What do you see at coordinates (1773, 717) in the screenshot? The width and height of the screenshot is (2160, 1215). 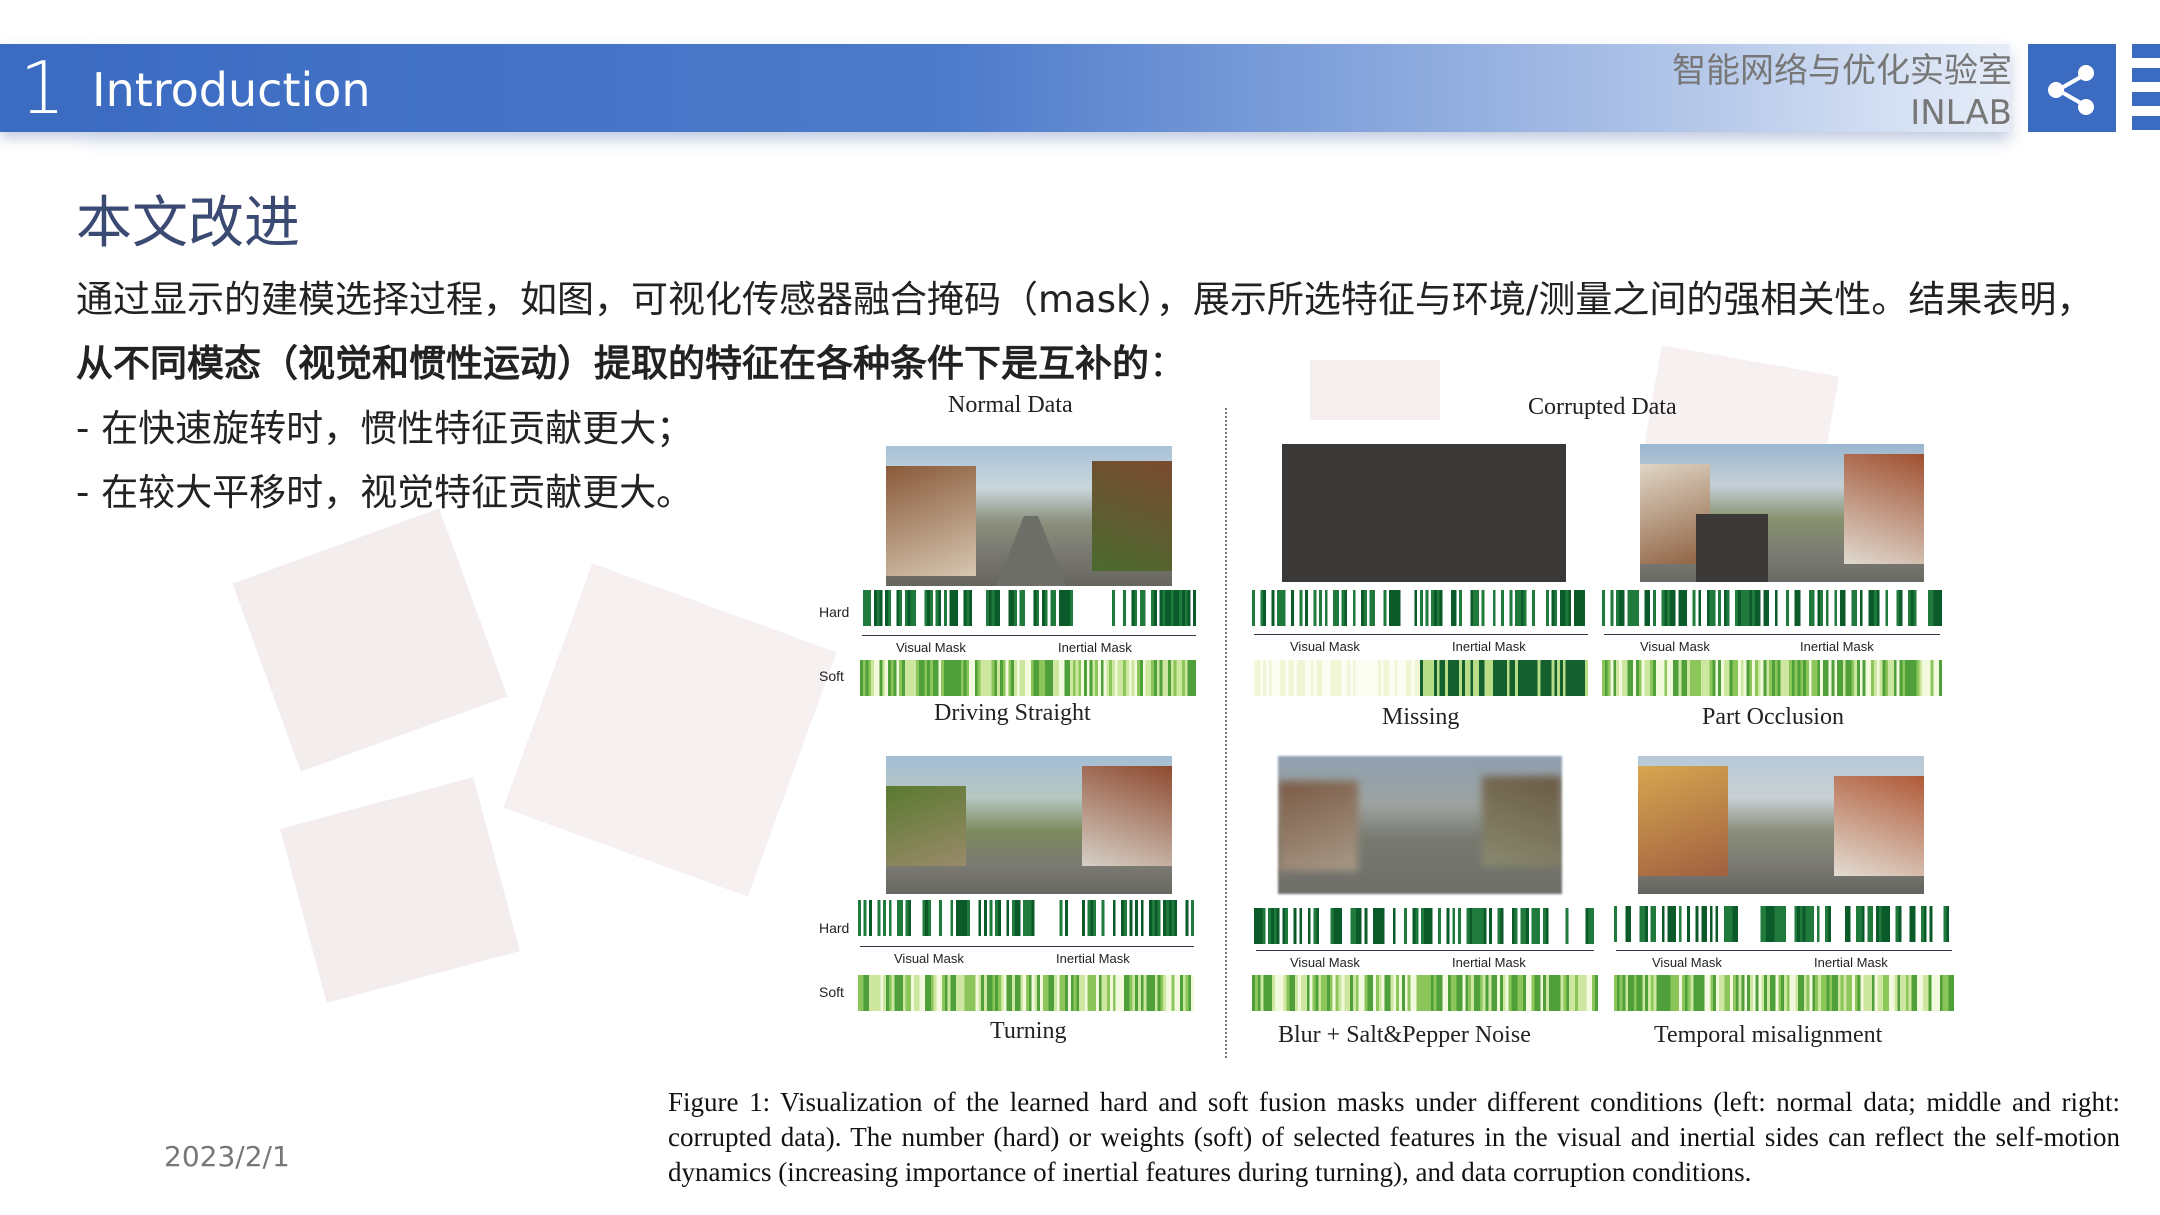 I see `panel-part-occlusion: Part Occlusion` at bounding box center [1773, 717].